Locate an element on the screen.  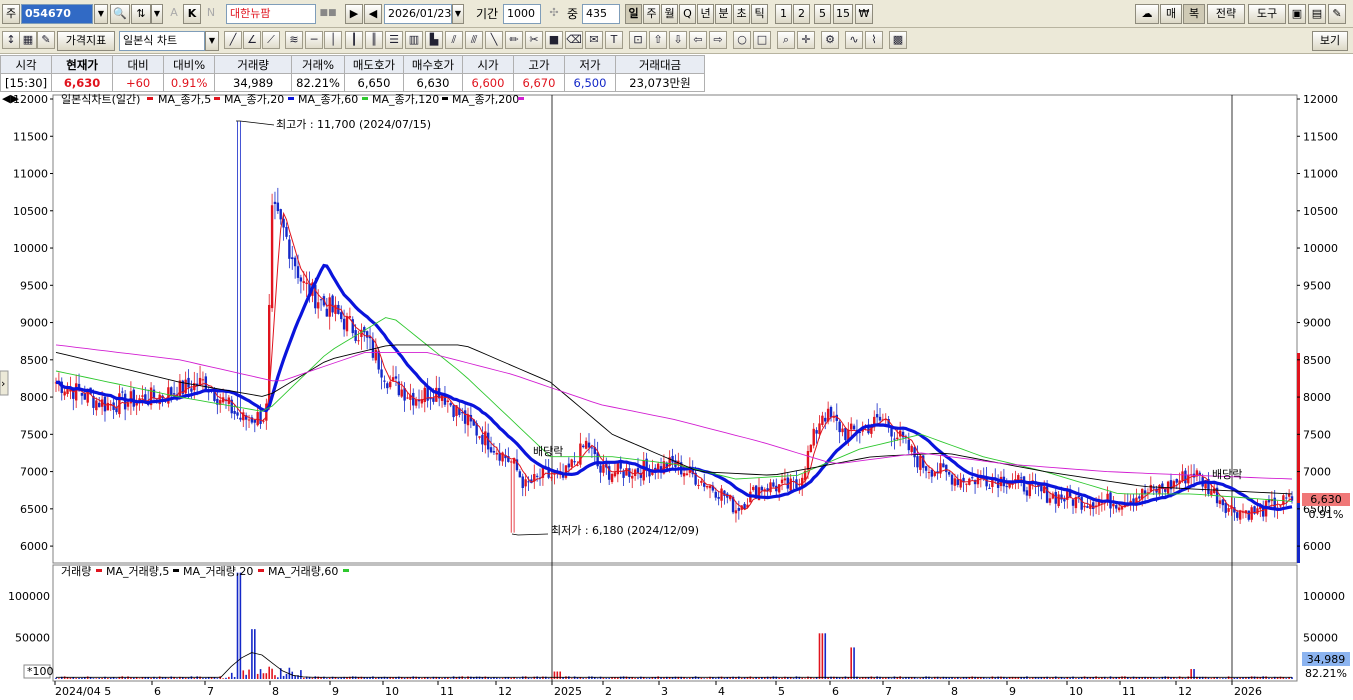
count-input: 435 is located at coordinates (601, 14).